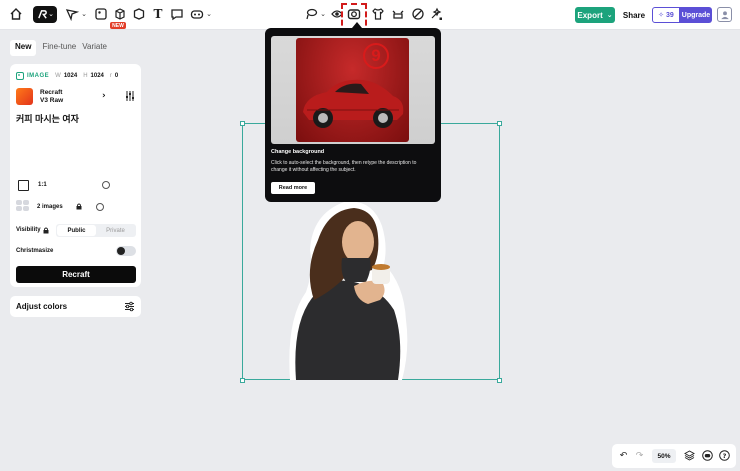 The width and height of the screenshot is (740, 471). I want to click on read-more-button: Read more, so click(293, 188).